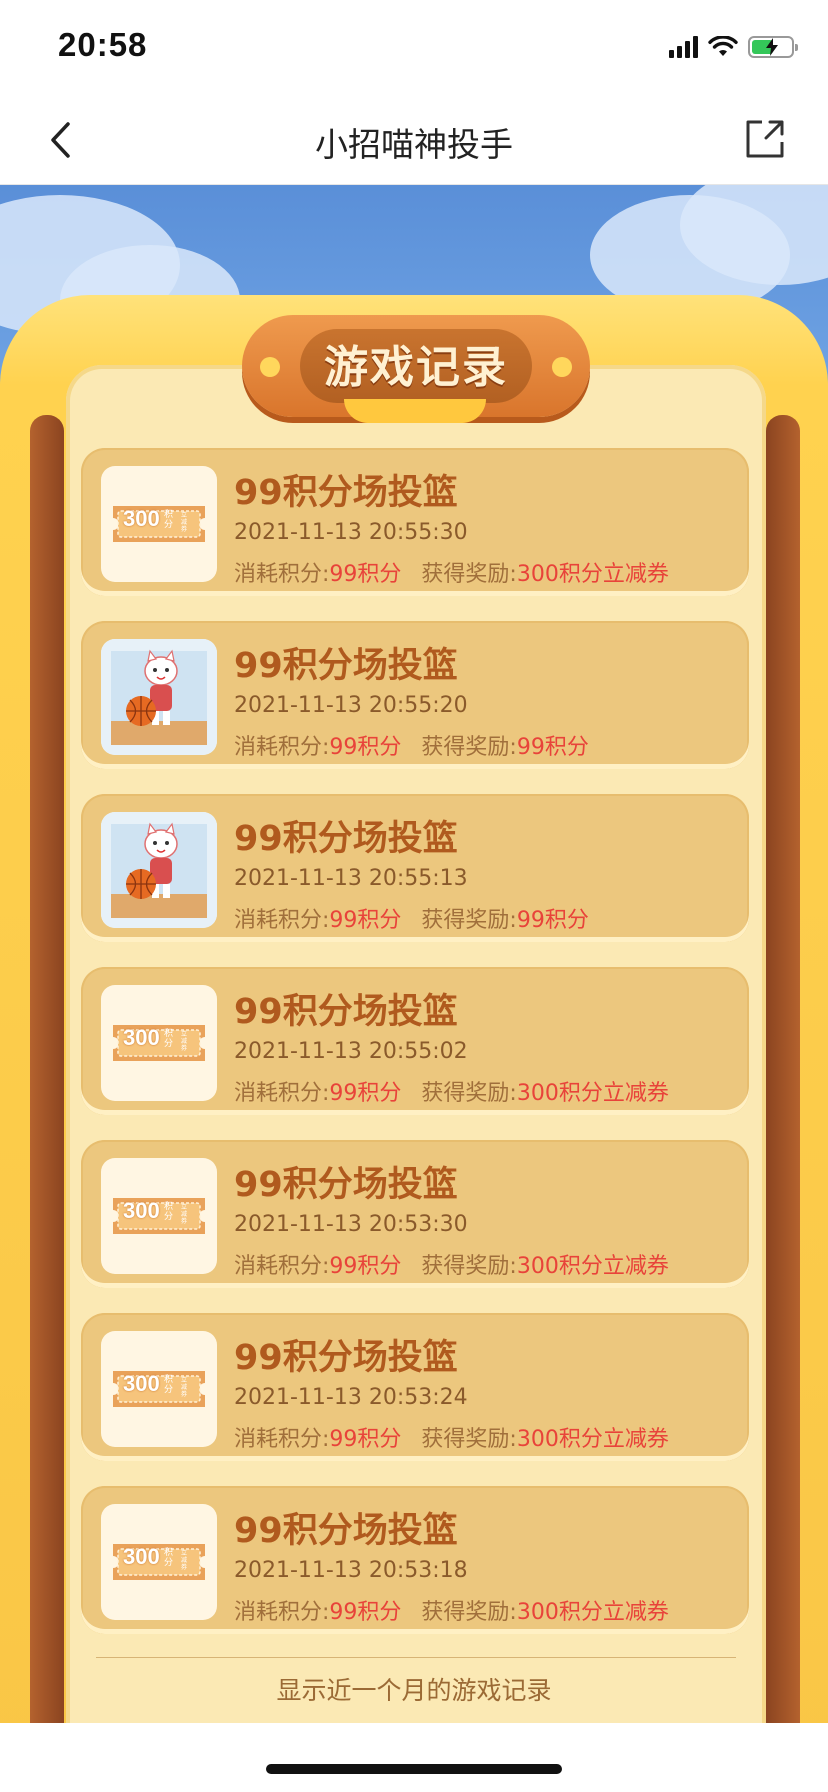 This screenshot has width=828, height=1792. What do you see at coordinates (783, 1069) in the screenshot?
I see `frame-rail-right` at bounding box center [783, 1069].